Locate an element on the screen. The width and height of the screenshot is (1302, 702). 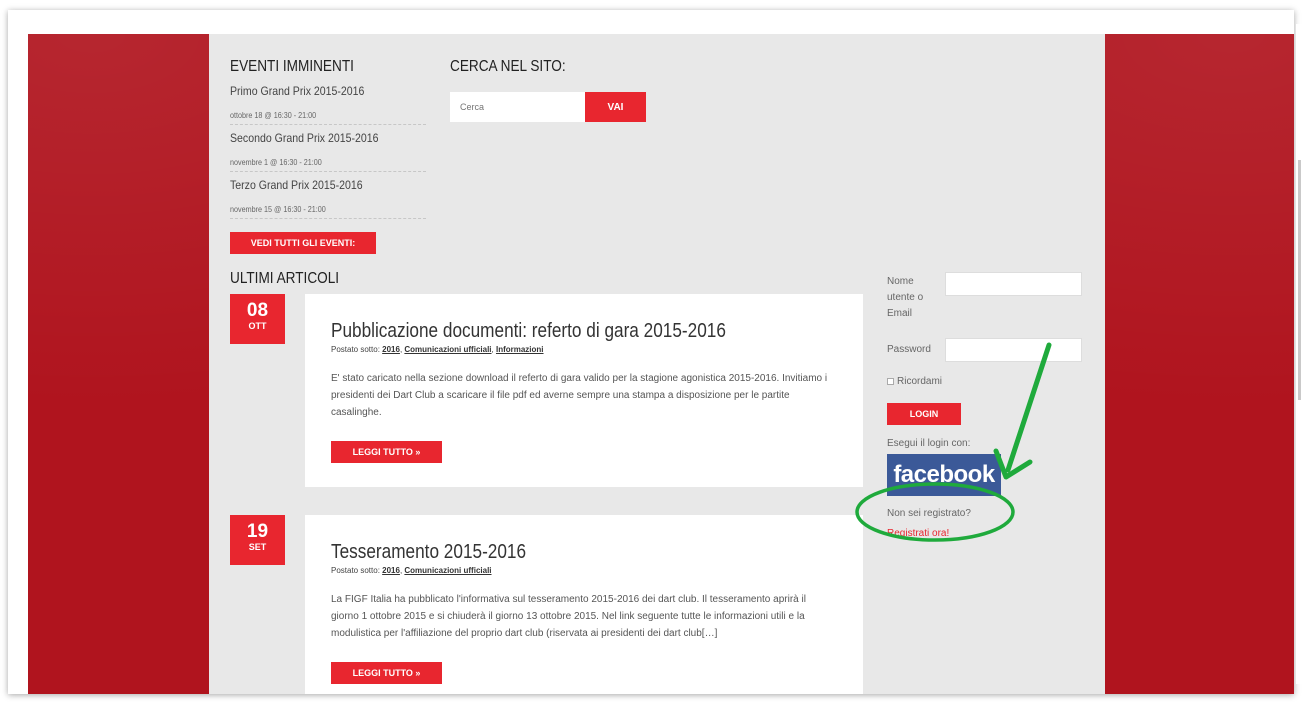
not-registered-text: Non sei registrato? is located at coordinates (929, 513).